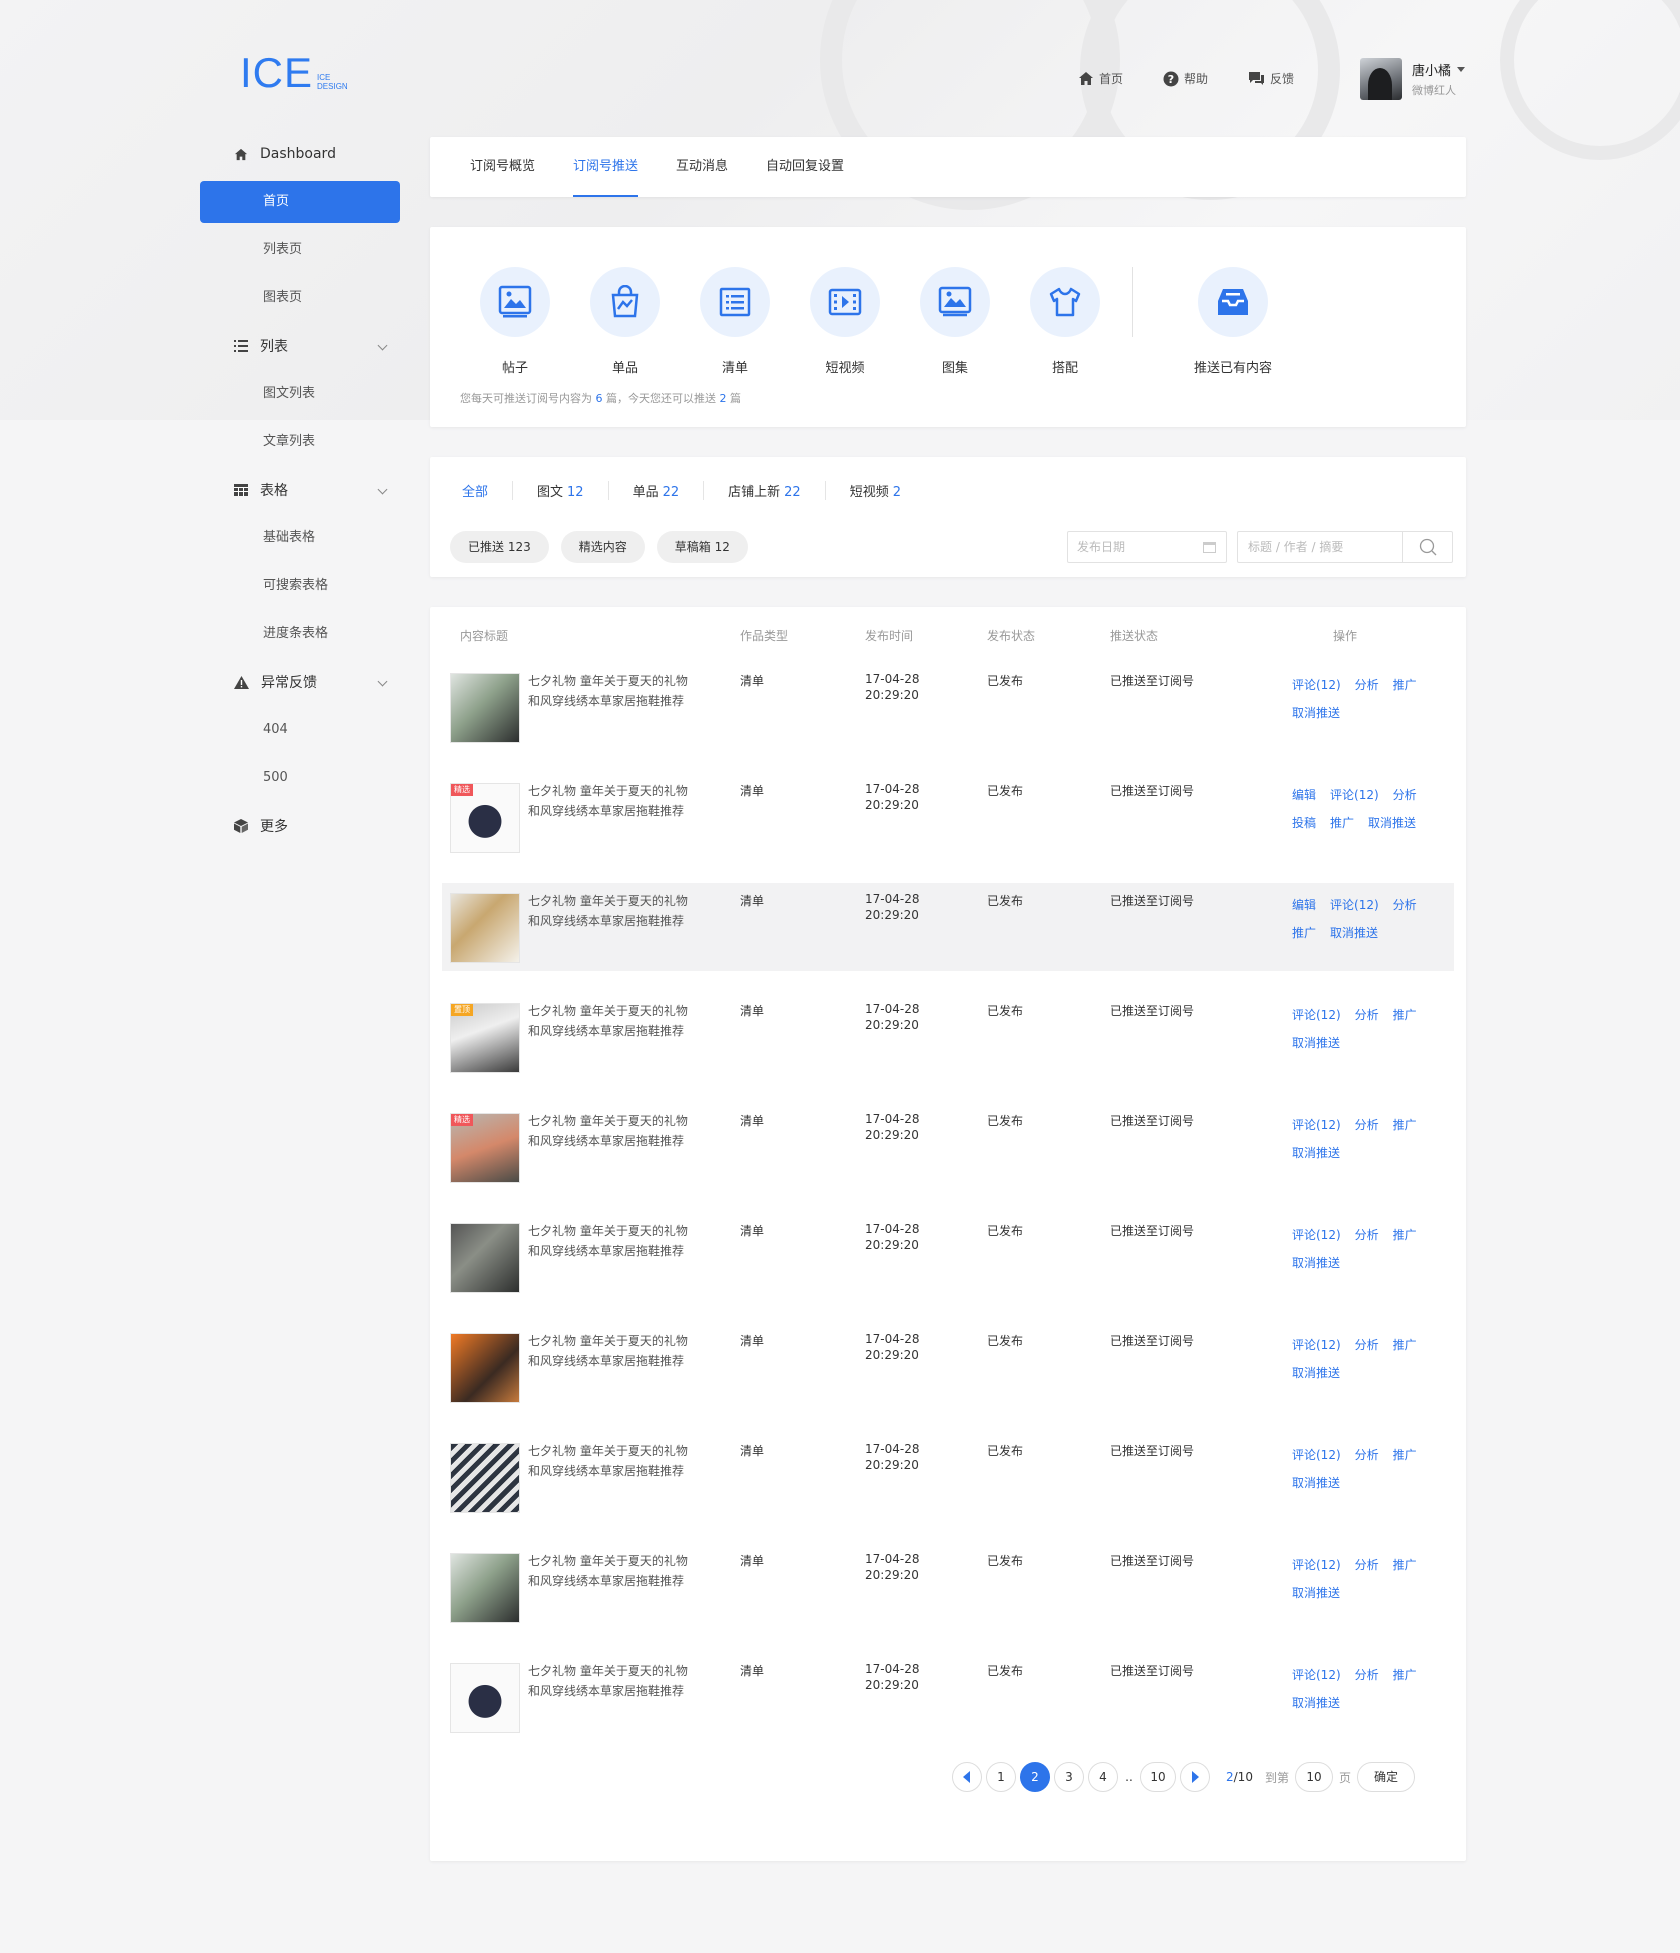  I want to click on sidebar-item-article-list: 文章列表, so click(300, 442).